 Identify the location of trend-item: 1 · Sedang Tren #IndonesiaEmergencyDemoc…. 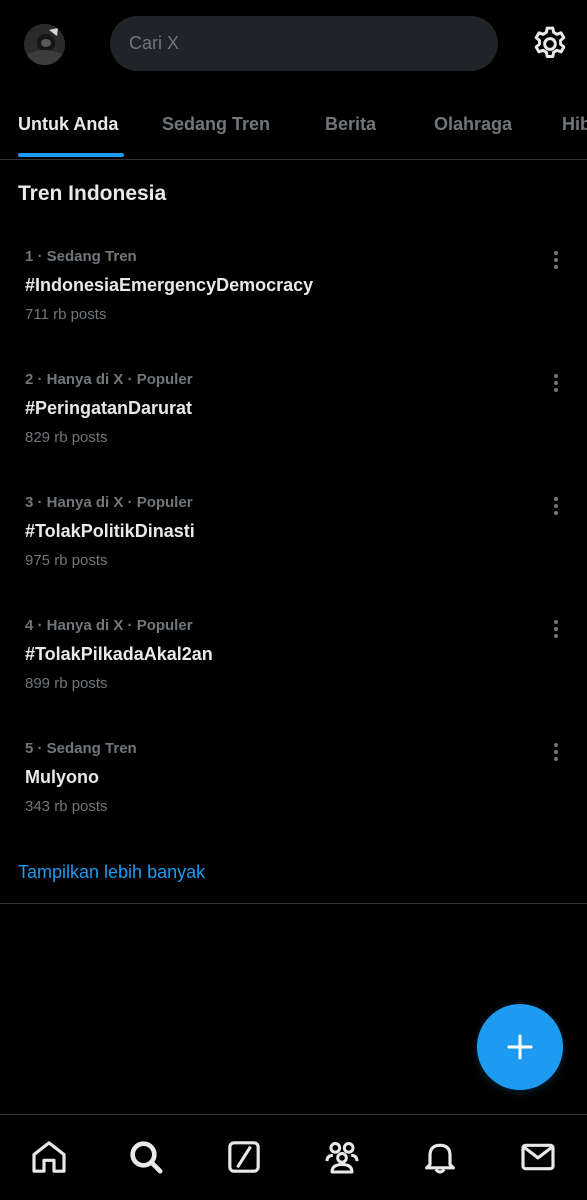
(293, 303).